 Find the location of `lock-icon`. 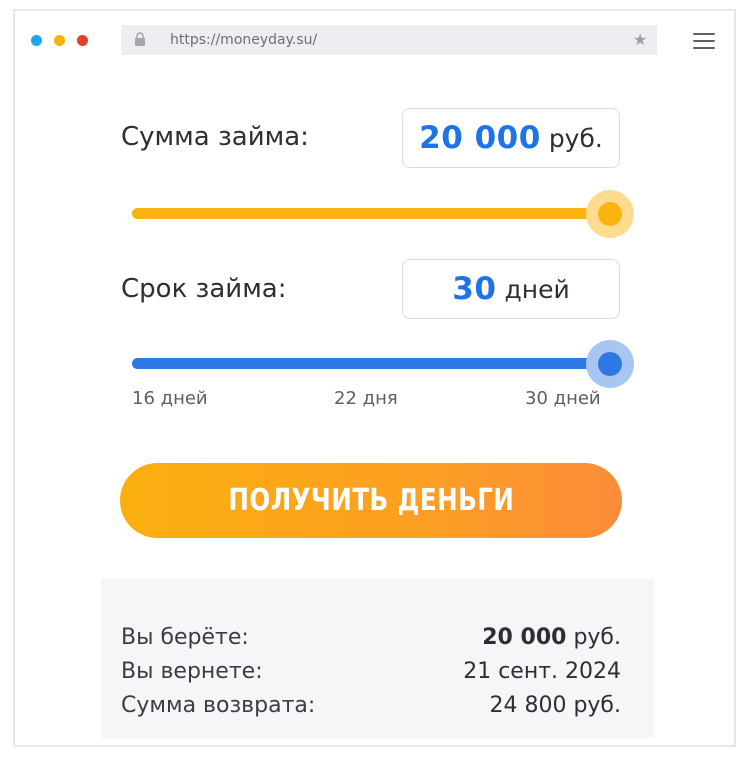

lock-icon is located at coordinates (140, 39).